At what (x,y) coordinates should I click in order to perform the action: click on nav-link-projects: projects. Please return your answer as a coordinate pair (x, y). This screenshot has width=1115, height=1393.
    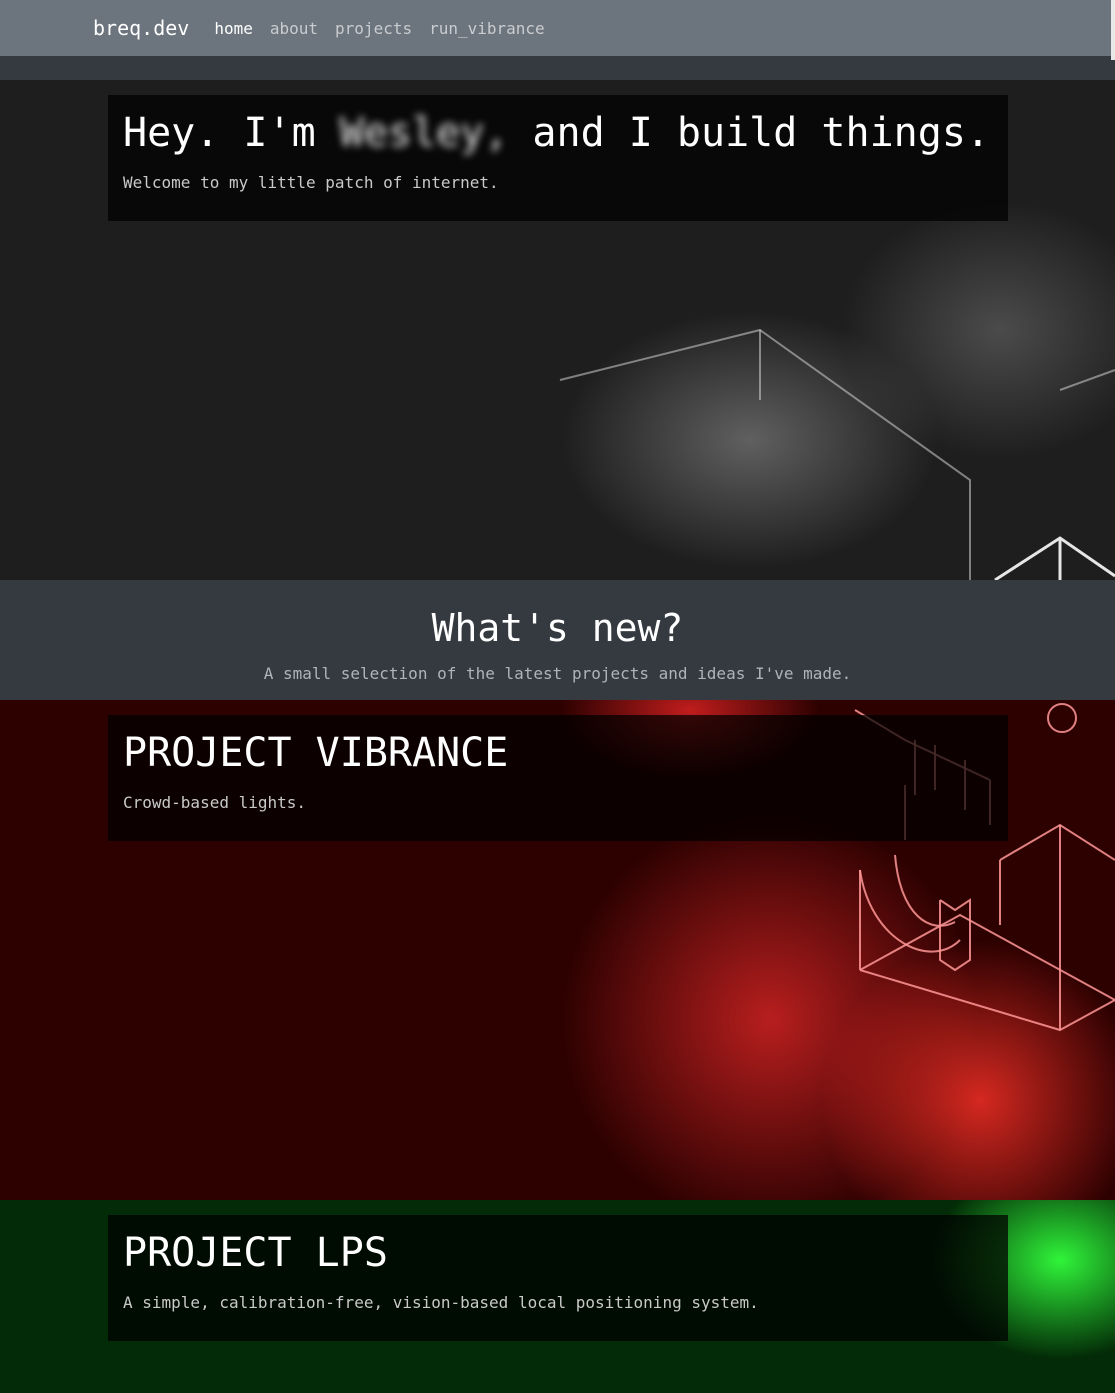
    Looking at the image, I should click on (373, 28).